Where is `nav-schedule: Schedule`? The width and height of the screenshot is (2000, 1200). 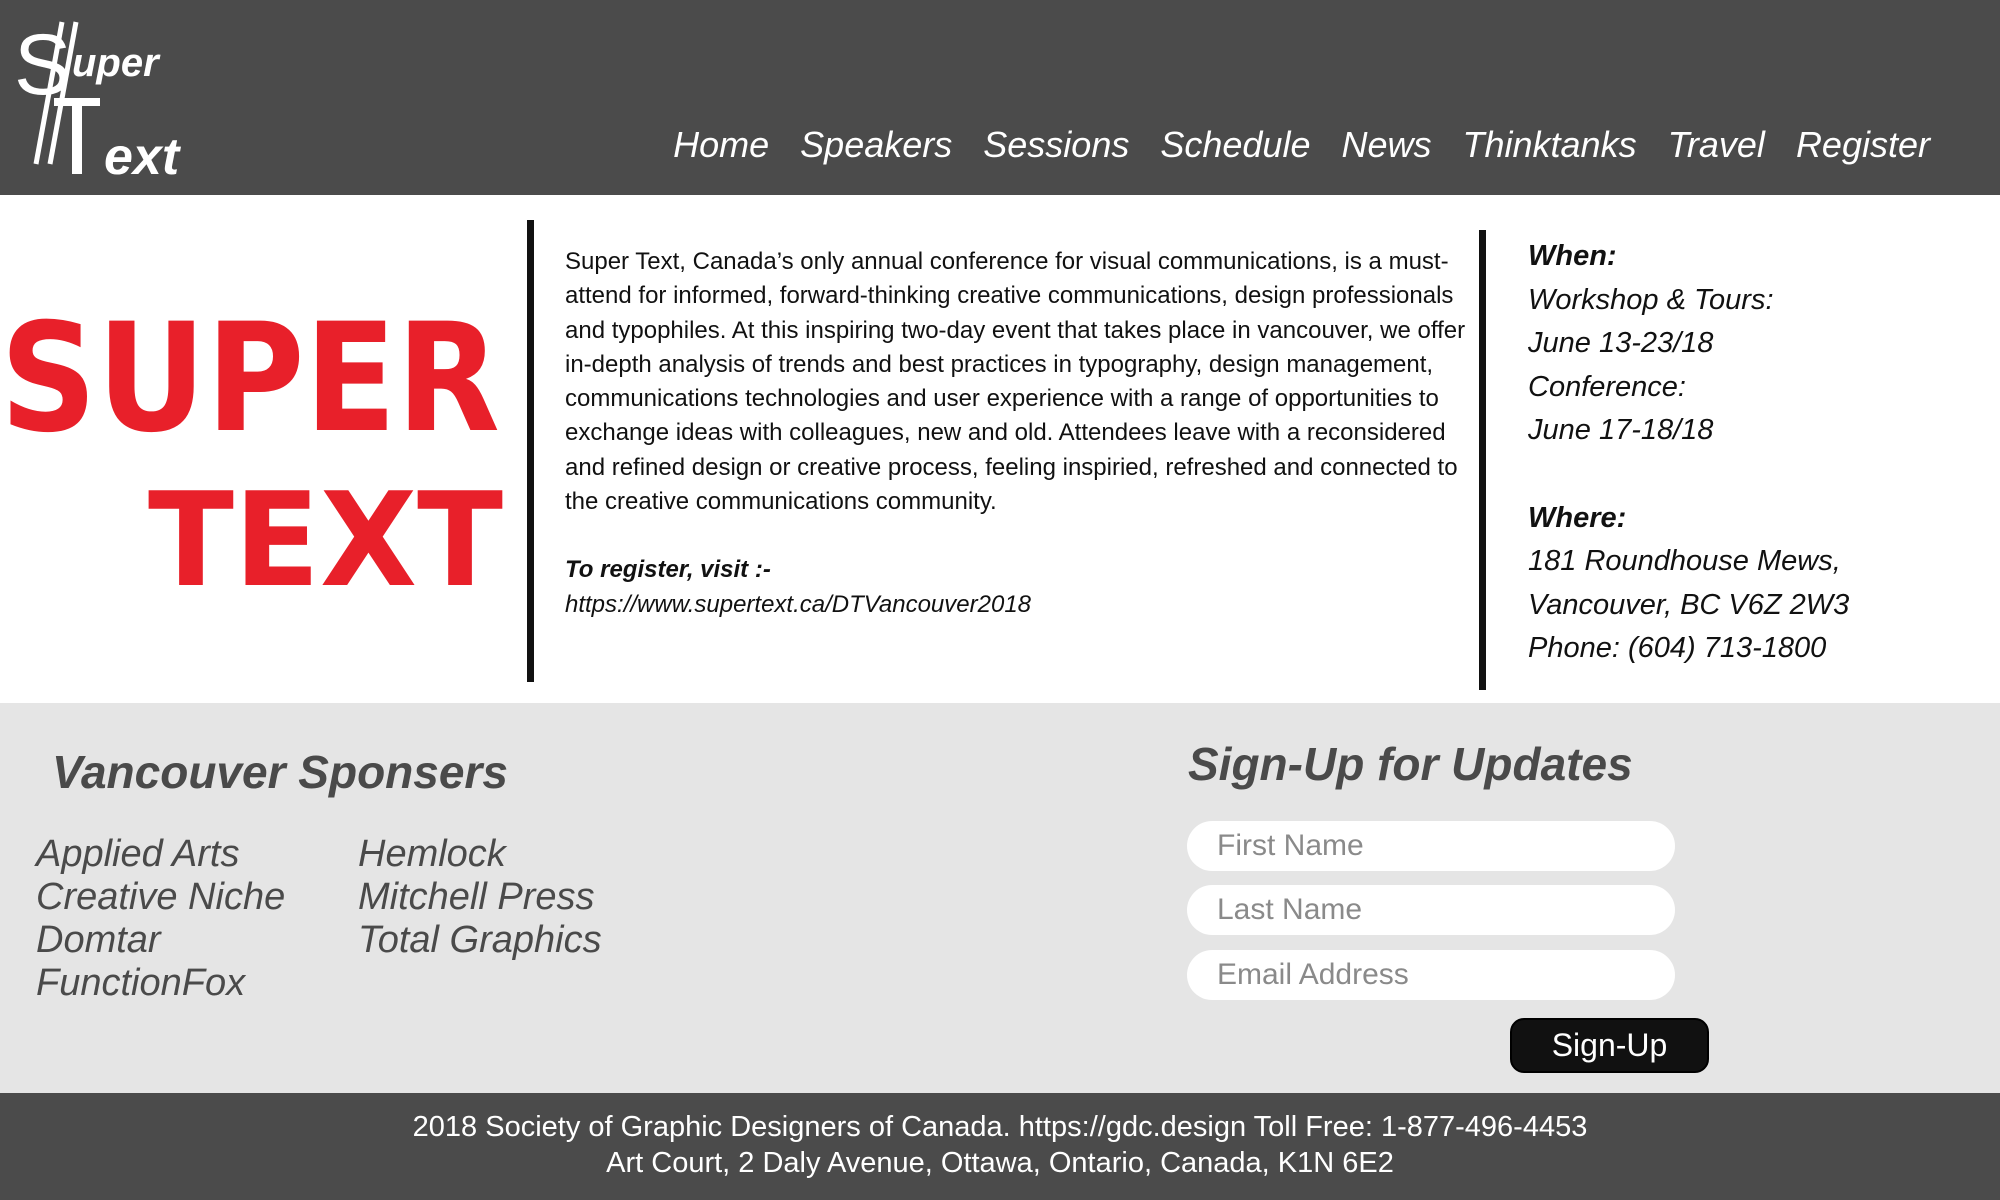
nav-schedule: Schedule is located at coordinates (1235, 145).